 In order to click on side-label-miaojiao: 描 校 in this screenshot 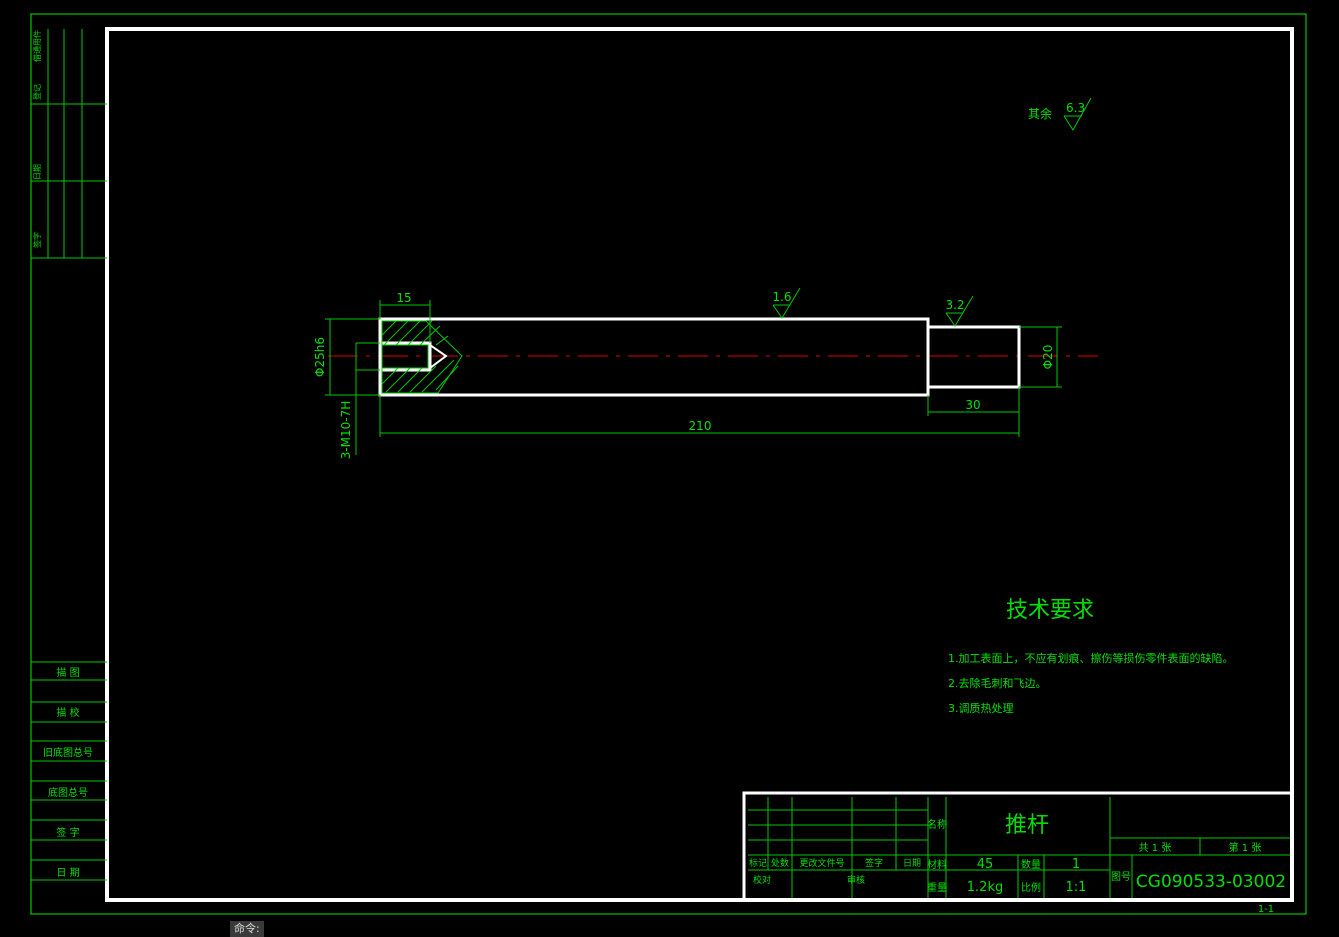, I will do `click(67, 712)`.